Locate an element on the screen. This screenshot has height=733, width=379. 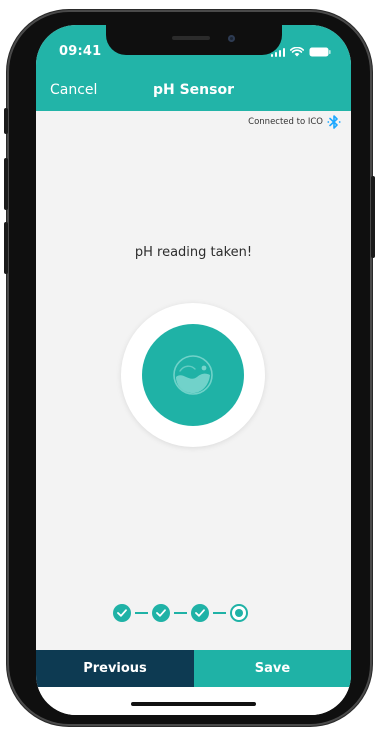
water-drop-icon is located at coordinates (193, 375).